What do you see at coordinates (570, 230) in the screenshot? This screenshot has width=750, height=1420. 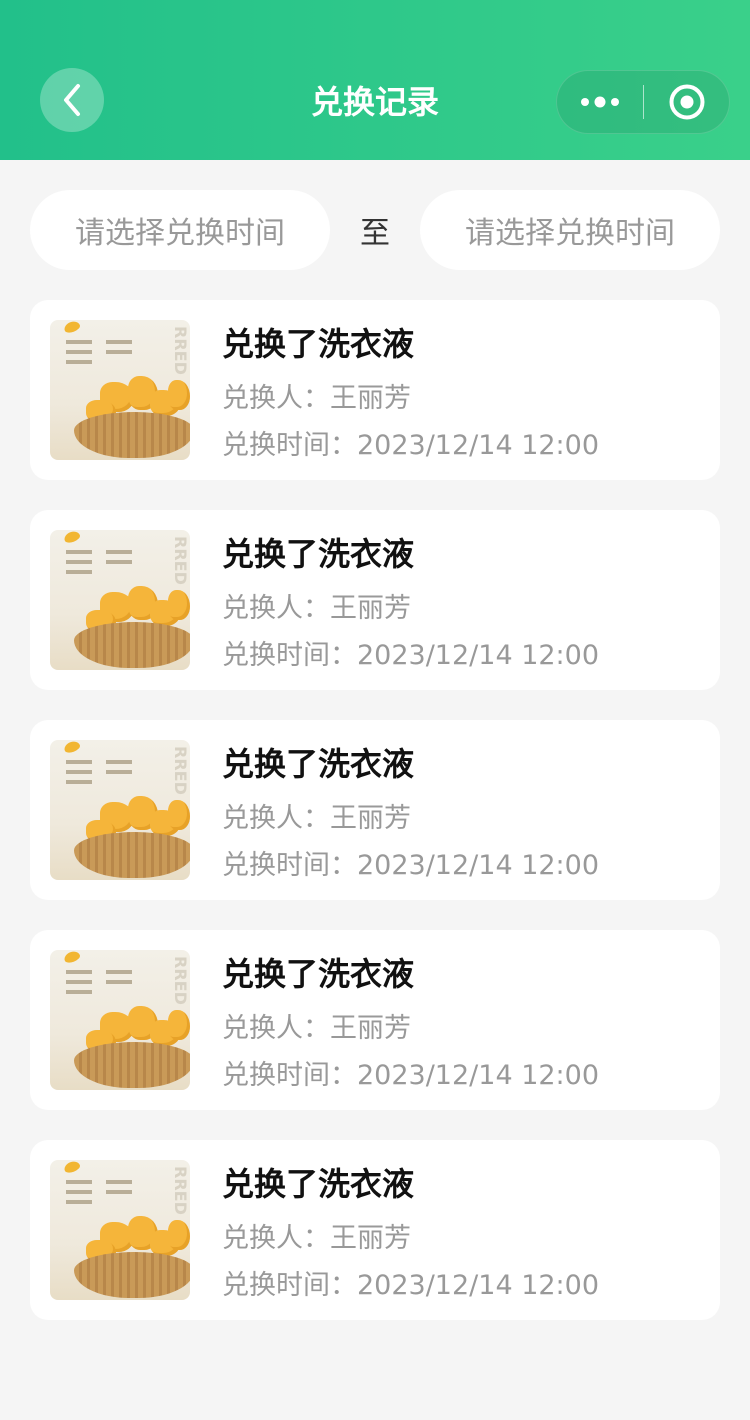 I see `end-date-picker: 请选择兑换时间` at bounding box center [570, 230].